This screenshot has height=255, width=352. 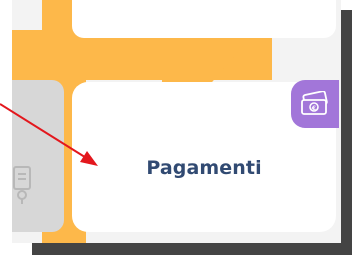 I want to click on card-partial-top, so click(x=204, y=19).